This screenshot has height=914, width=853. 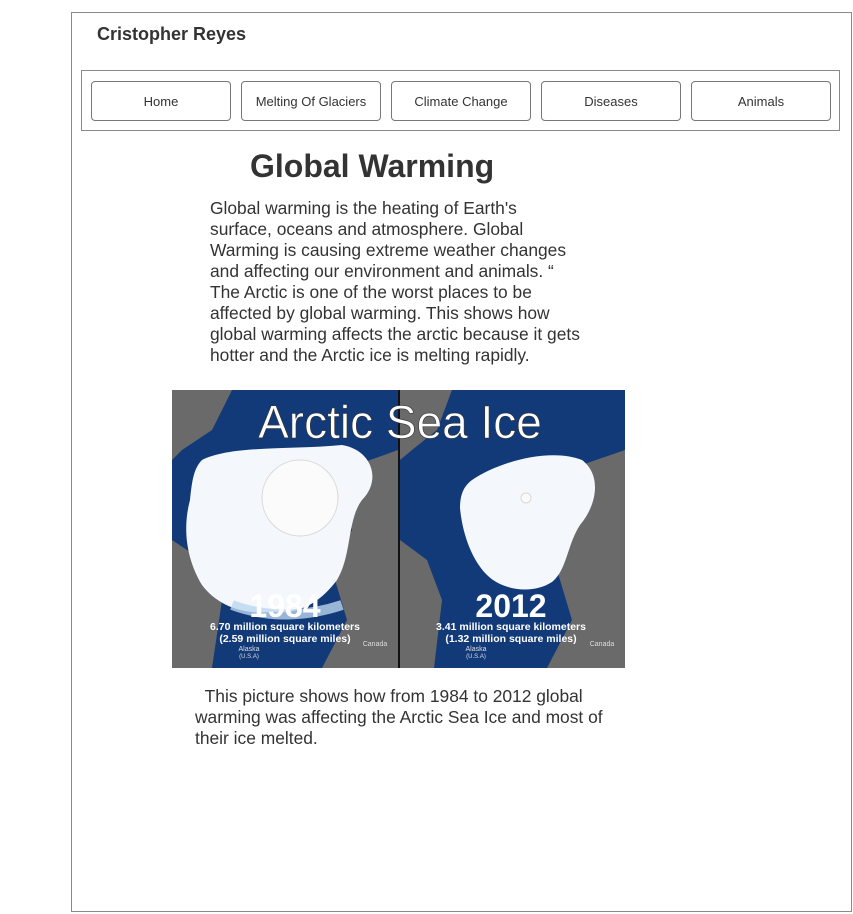 What do you see at coordinates (172, 34) in the screenshot?
I see `site-owner-name: Cristopher Reyes` at bounding box center [172, 34].